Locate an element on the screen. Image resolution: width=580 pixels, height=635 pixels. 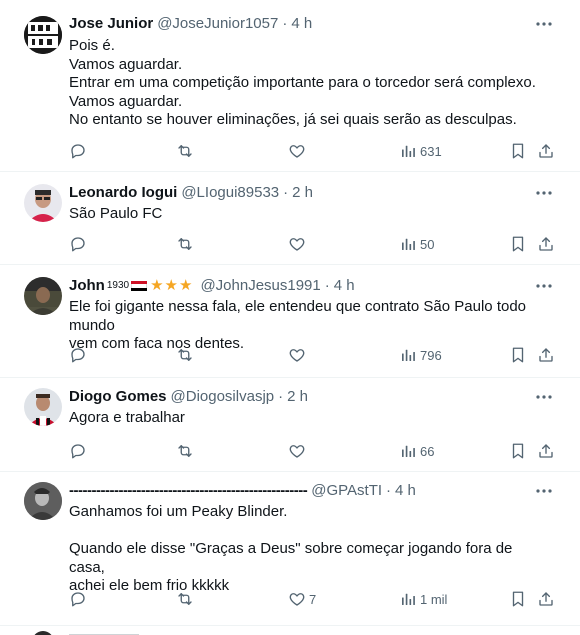
tweet-line: Agora e trabalhar is located at coordinates (127, 417).